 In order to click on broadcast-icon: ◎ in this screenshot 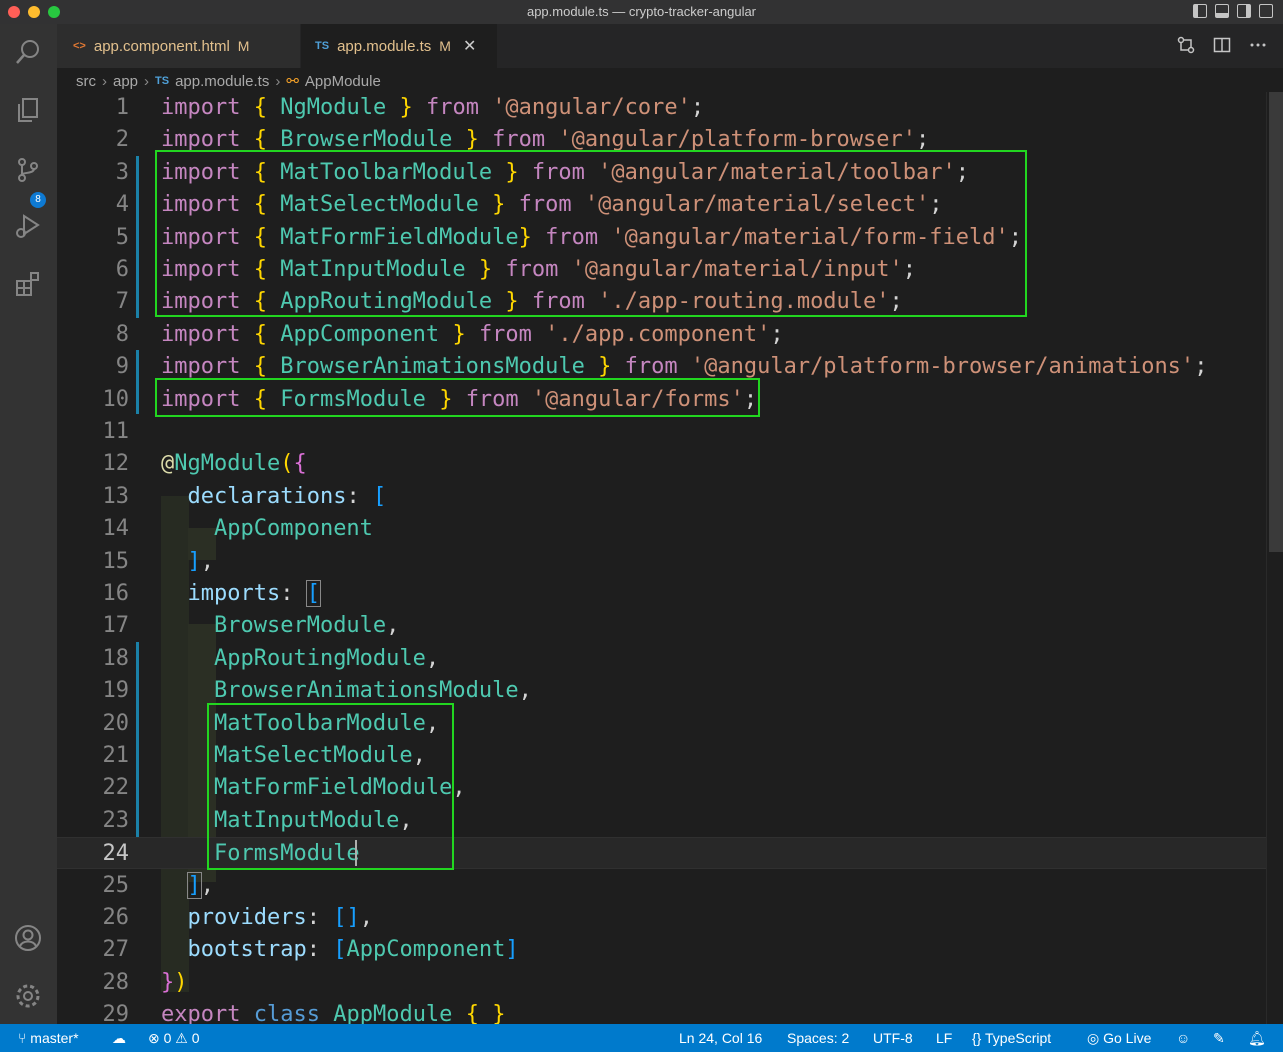, I will do `click(1093, 1038)`.